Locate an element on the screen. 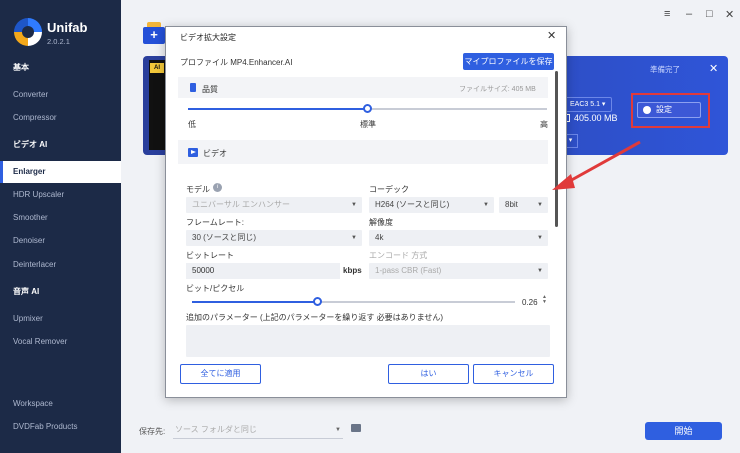 The image size is (740, 453). codec-value: H264 (ソースと同じ) is located at coordinates (412, 204).